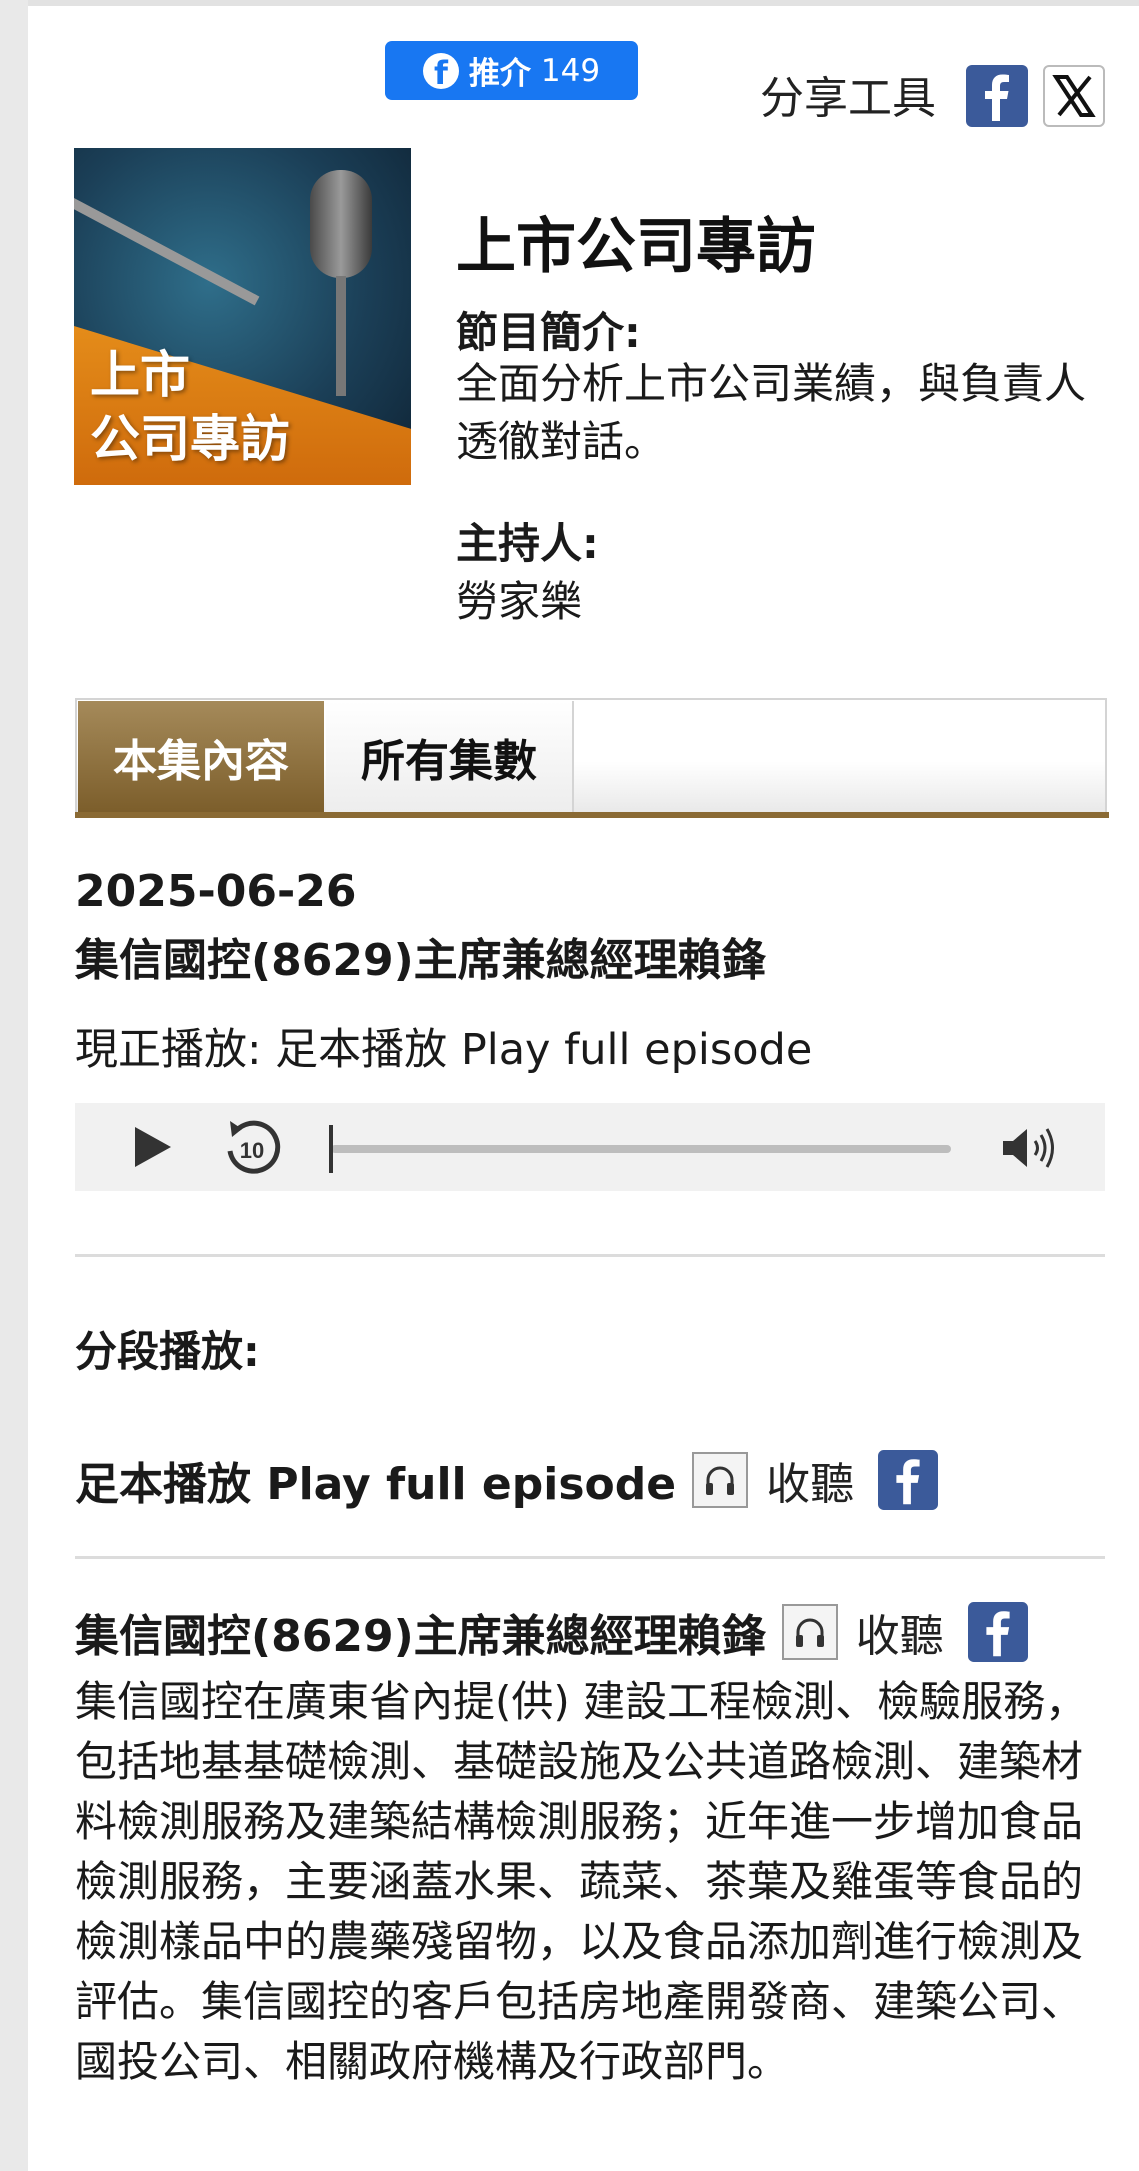 This screenshot has width=1139, height=2171. What do you see at coordinates (450, 756) in the screenshot?
I see `tab-all-episodes: 所有集數` at bounding box center [450, 756].